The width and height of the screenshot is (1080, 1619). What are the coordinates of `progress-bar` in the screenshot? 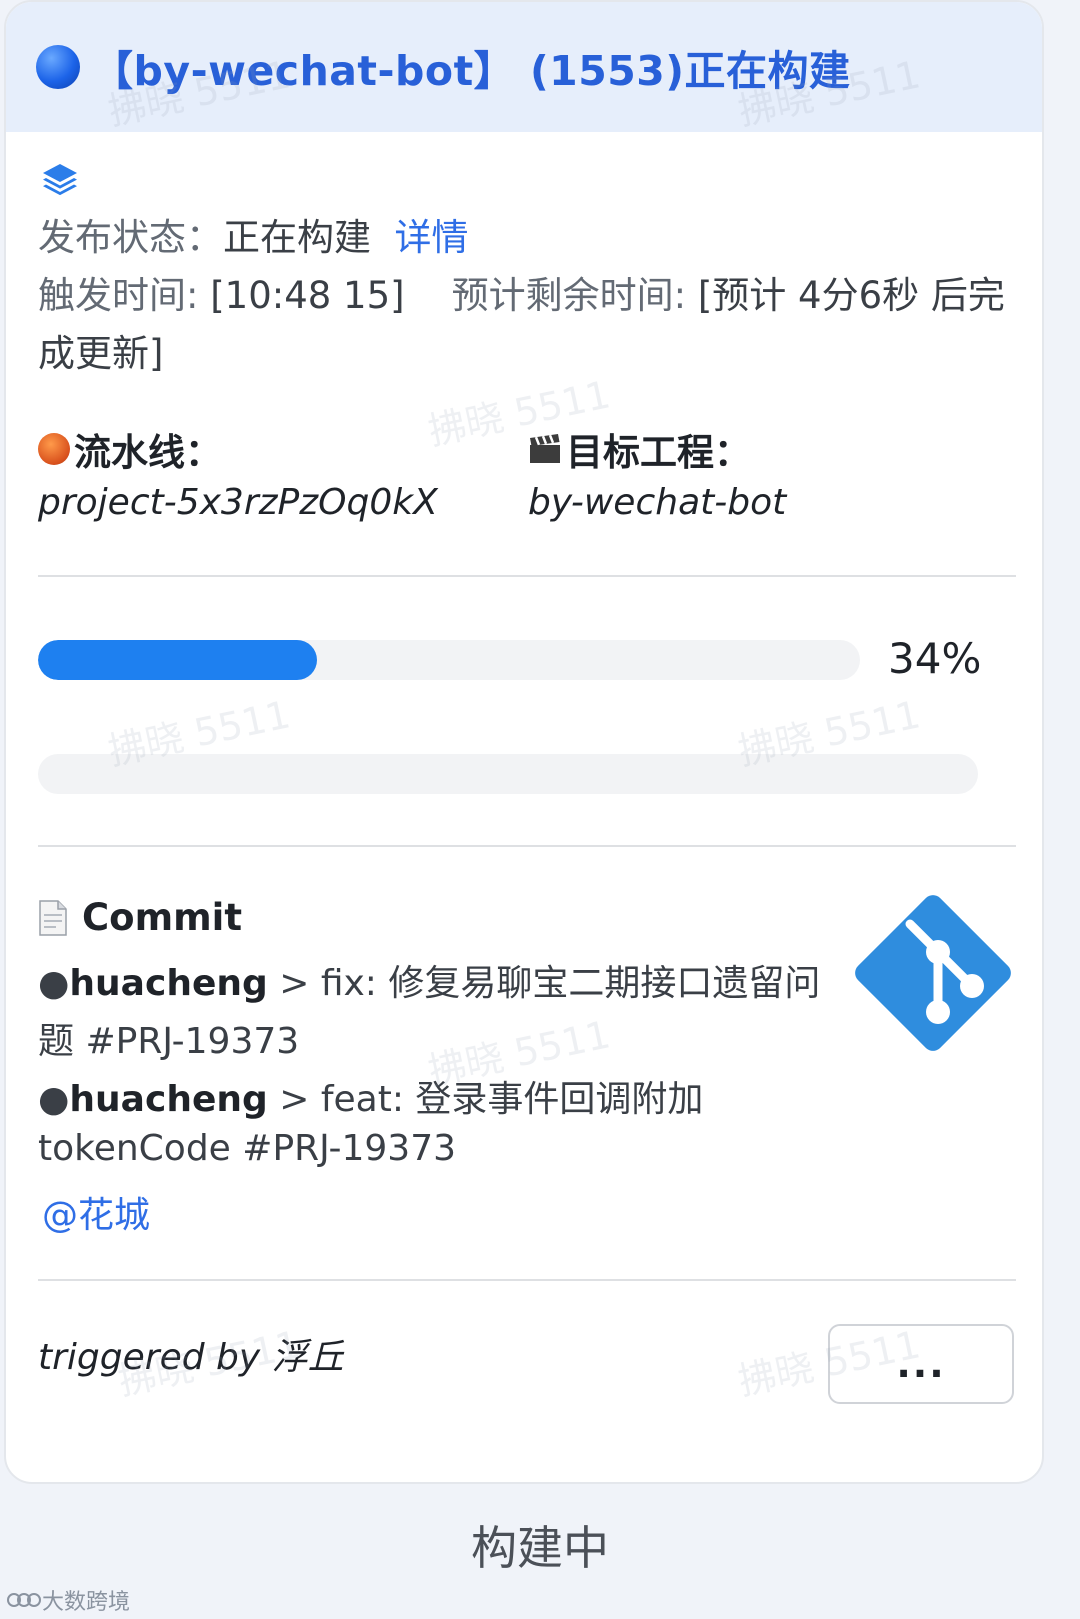 It's located at (449, 660).